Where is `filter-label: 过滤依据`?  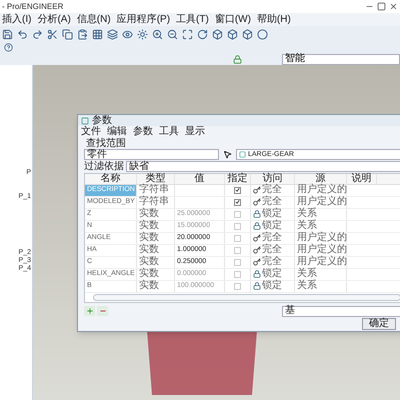
filter-label: 过滤依据 is located at coordinates (104, 167).